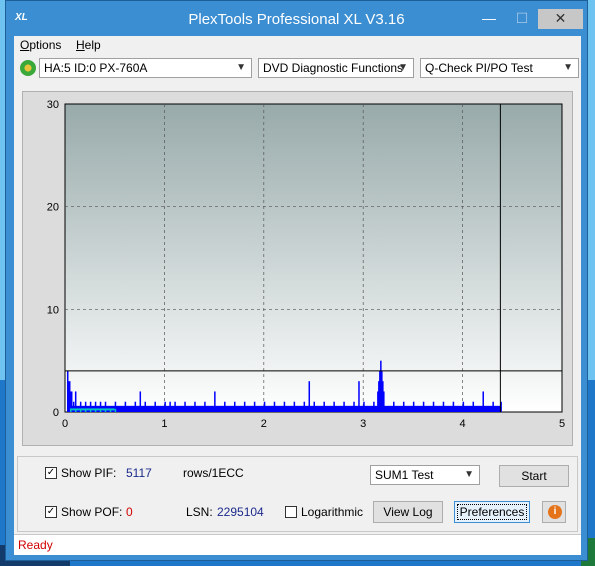 The width and height of the screenshot is (595, 566). What do you see at coordinates (115, 410) in the screenshot?
I see `chart-bar` at bounding box center [115, 410].